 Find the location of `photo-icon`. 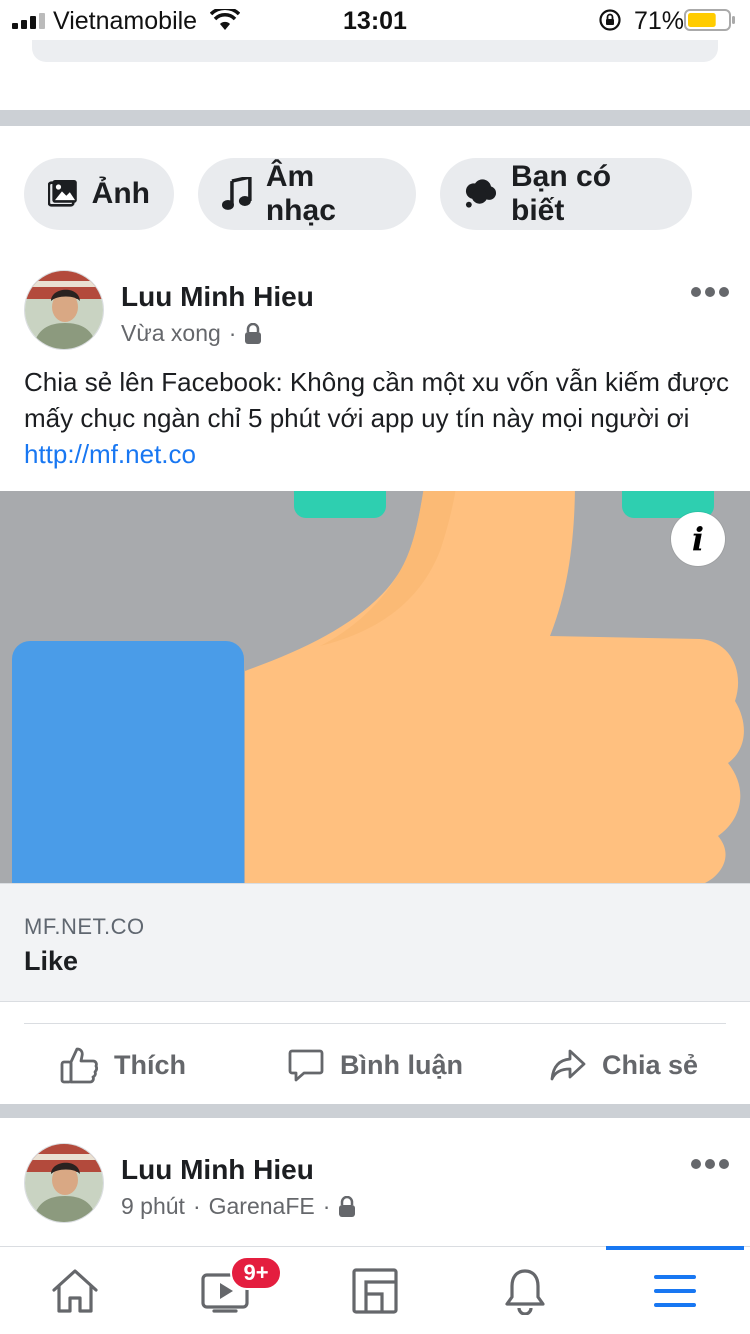

photo-icon is located at coordinates (62, 193).